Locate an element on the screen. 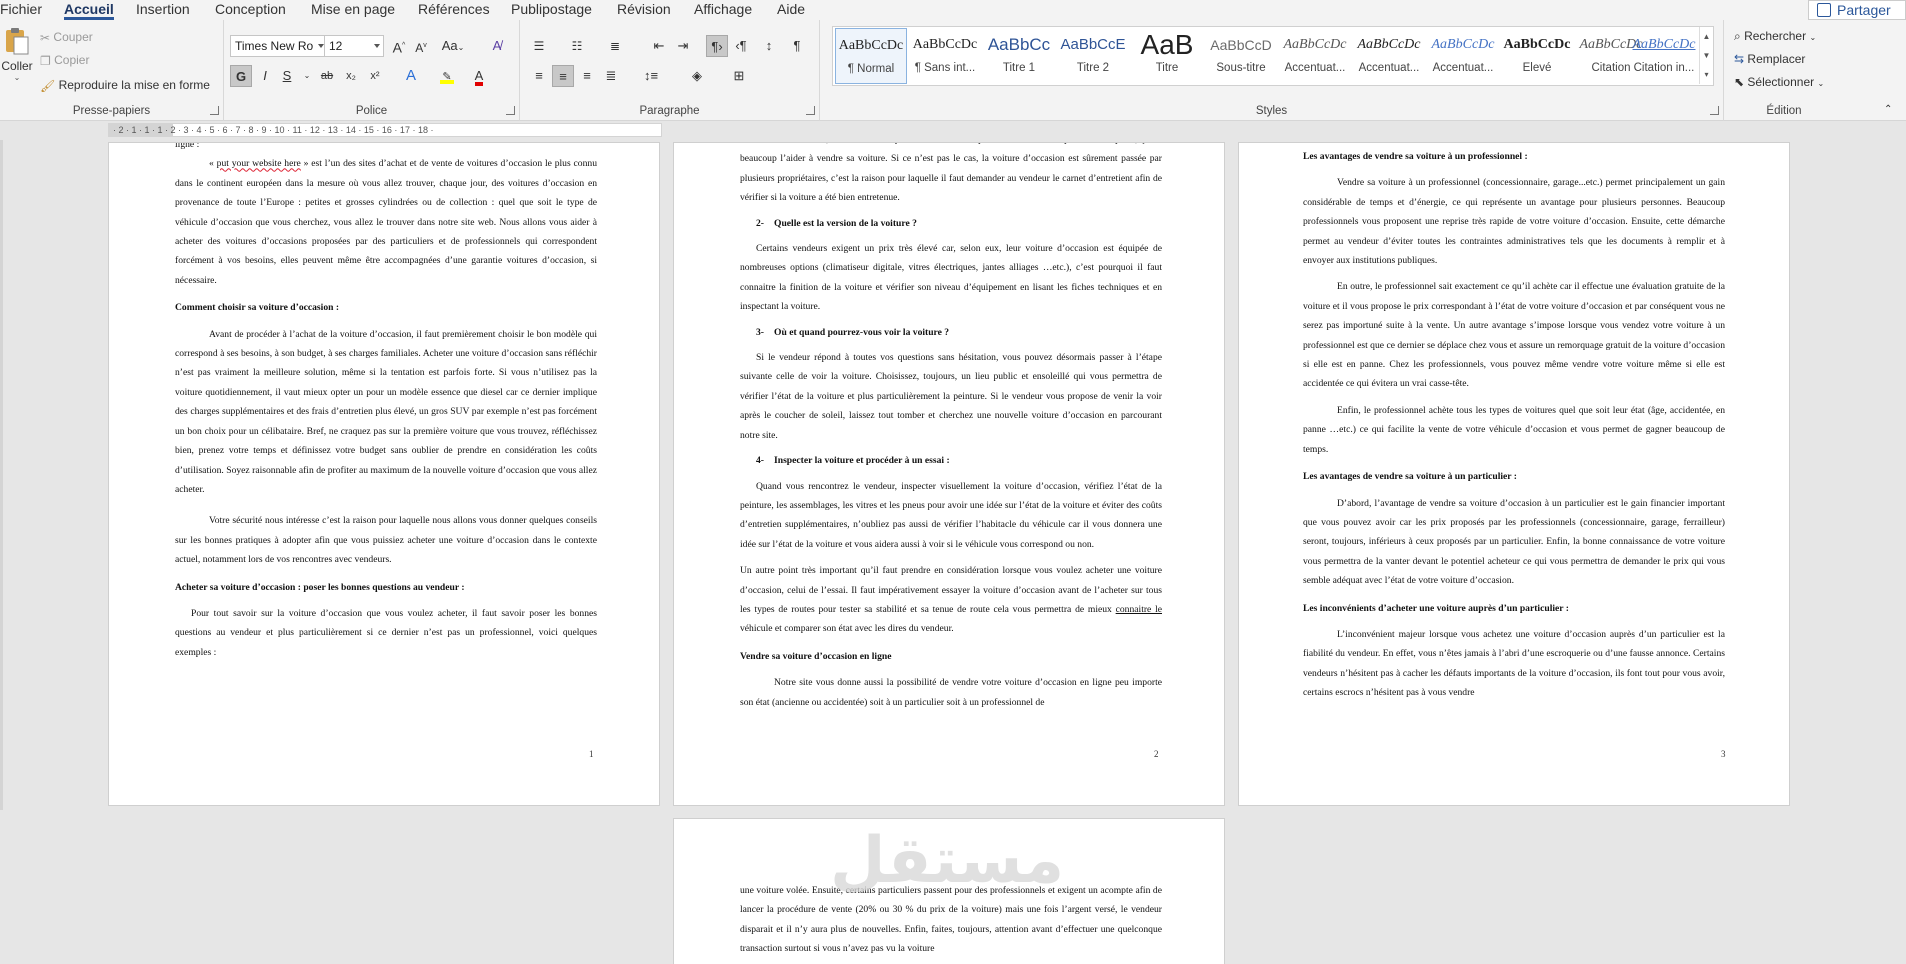 This screenshot has width=1906, height=964. bold-button: G is located at coordinates (241, 76).